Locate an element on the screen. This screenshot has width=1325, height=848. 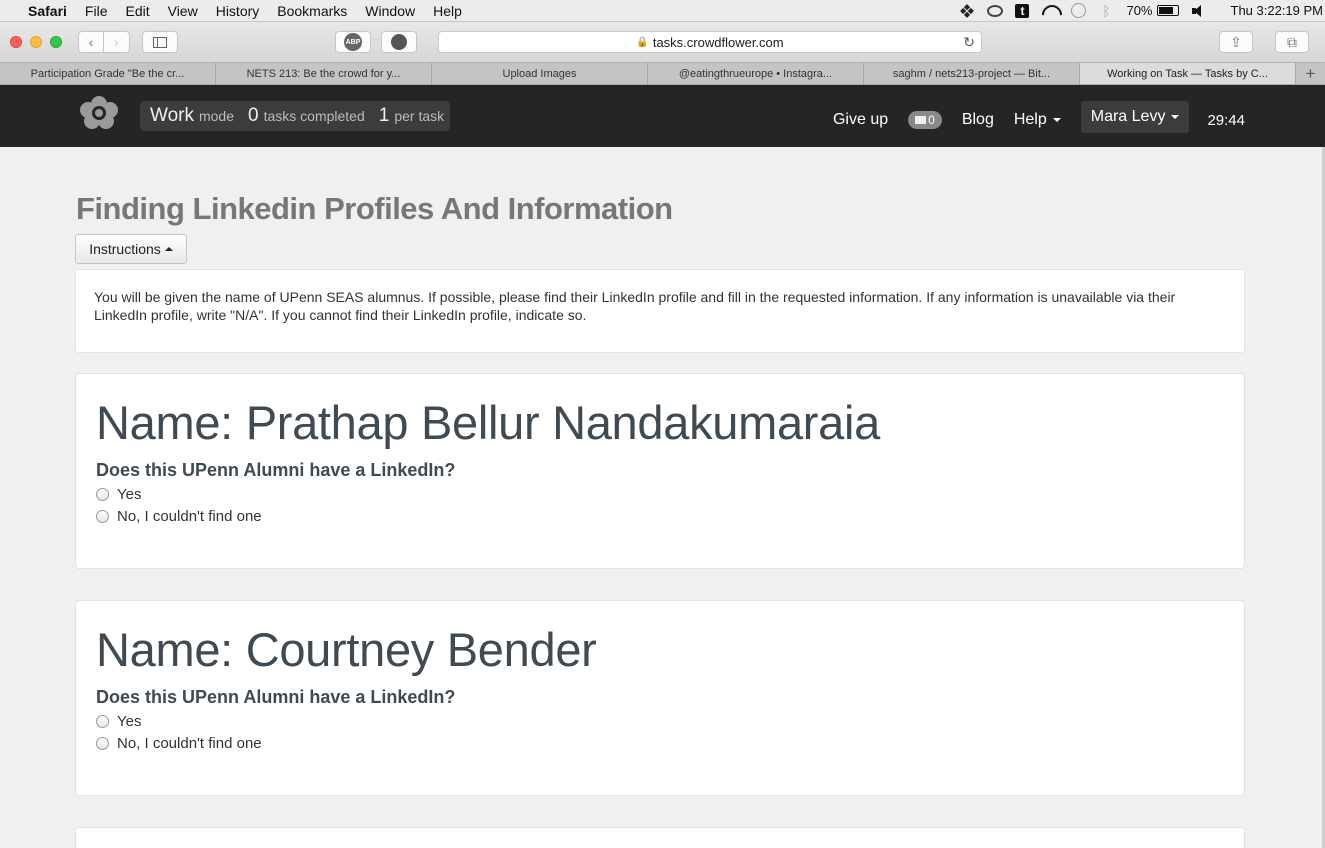
url-text: tasks.crowdflower.com is located at coordinates (718, 42).